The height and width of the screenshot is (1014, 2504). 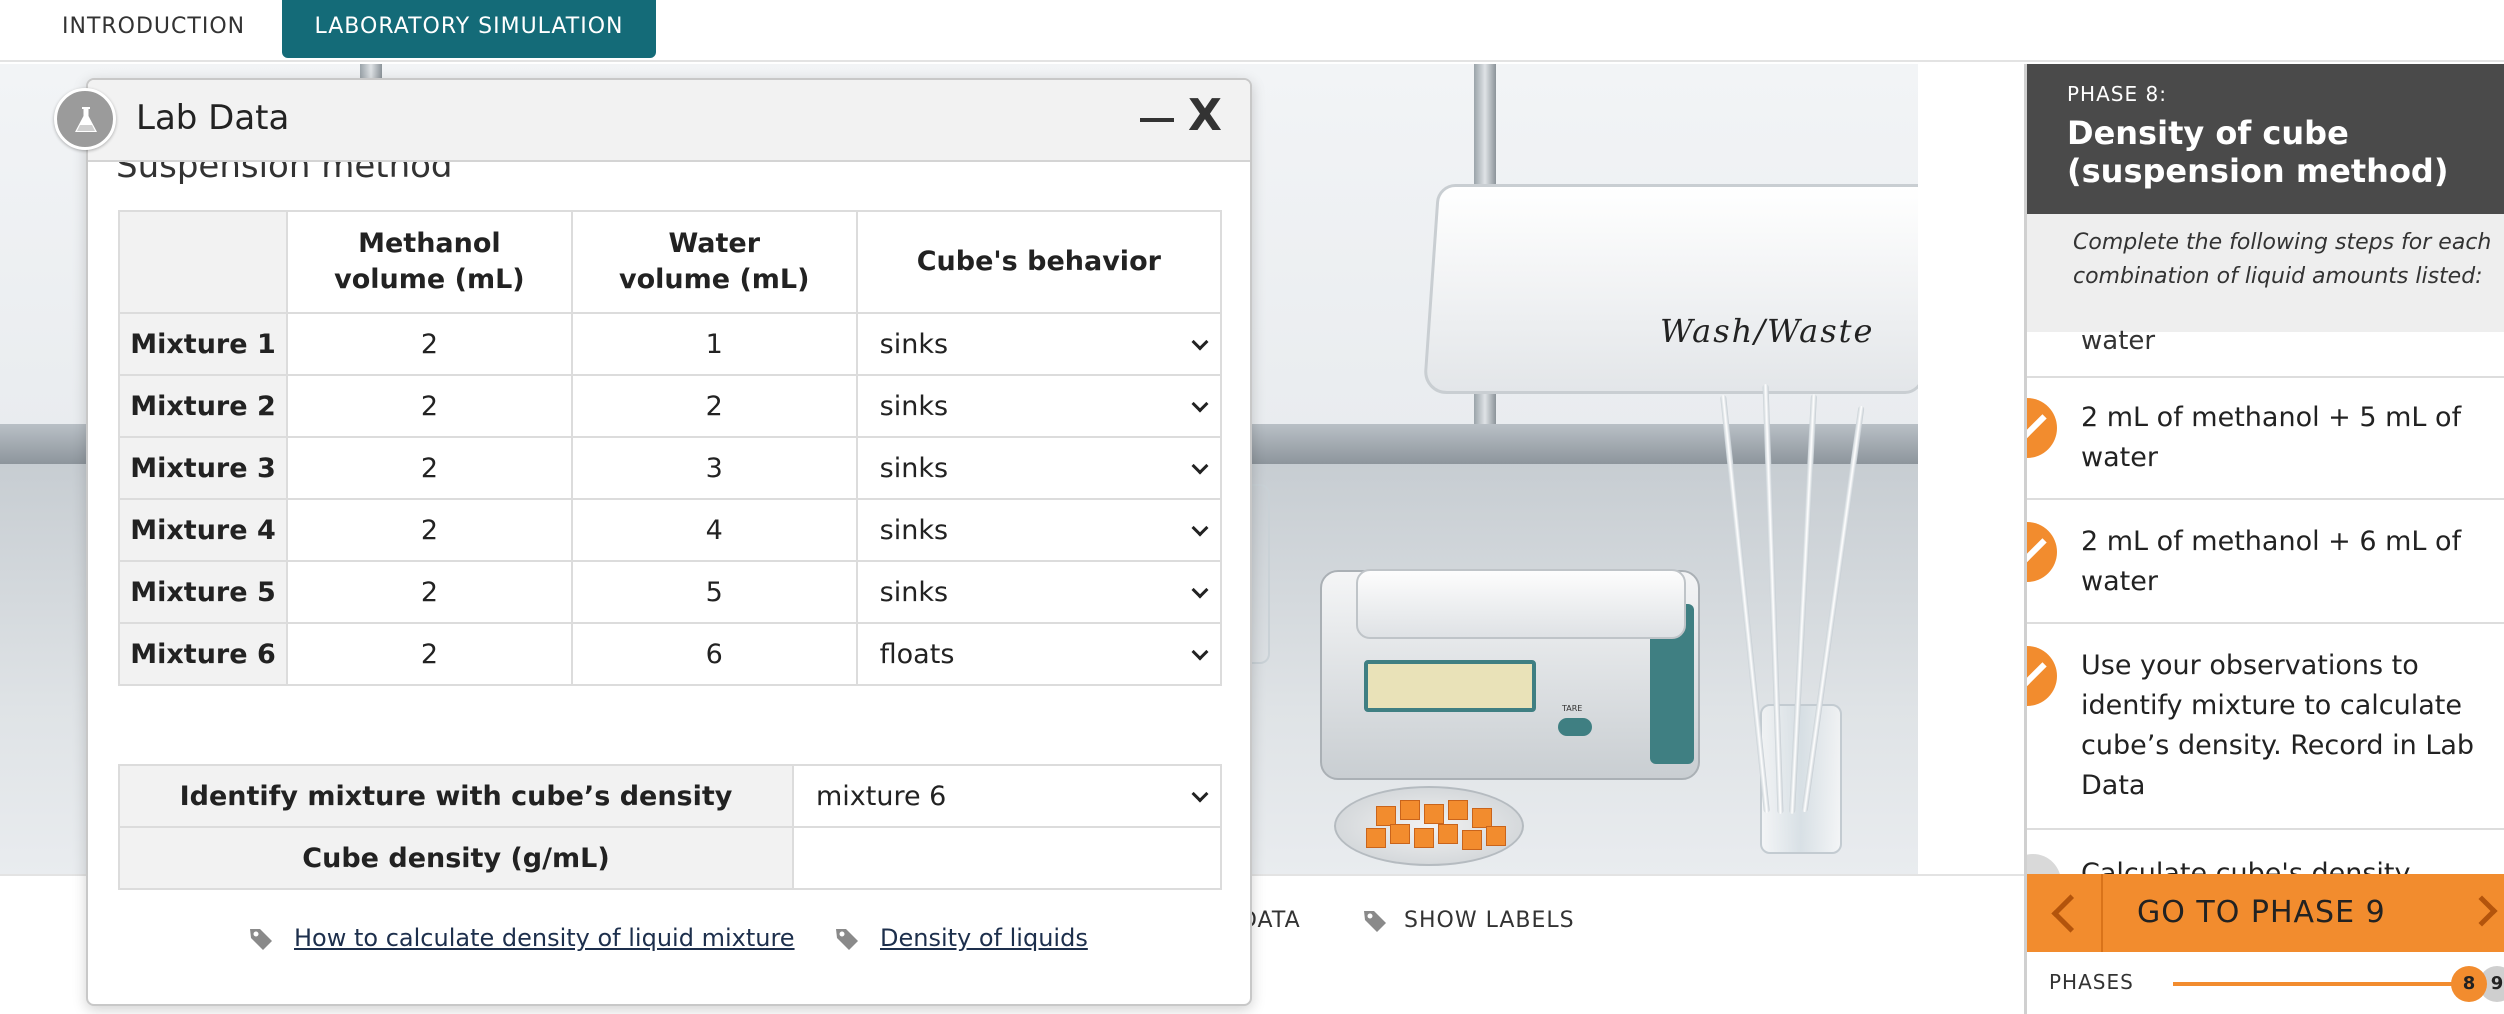 What do you see at coordinates (670, 654) in the screenshot?
I see `table-row: Mixture 6 2 6 floats` at bounding box center [670, 654].